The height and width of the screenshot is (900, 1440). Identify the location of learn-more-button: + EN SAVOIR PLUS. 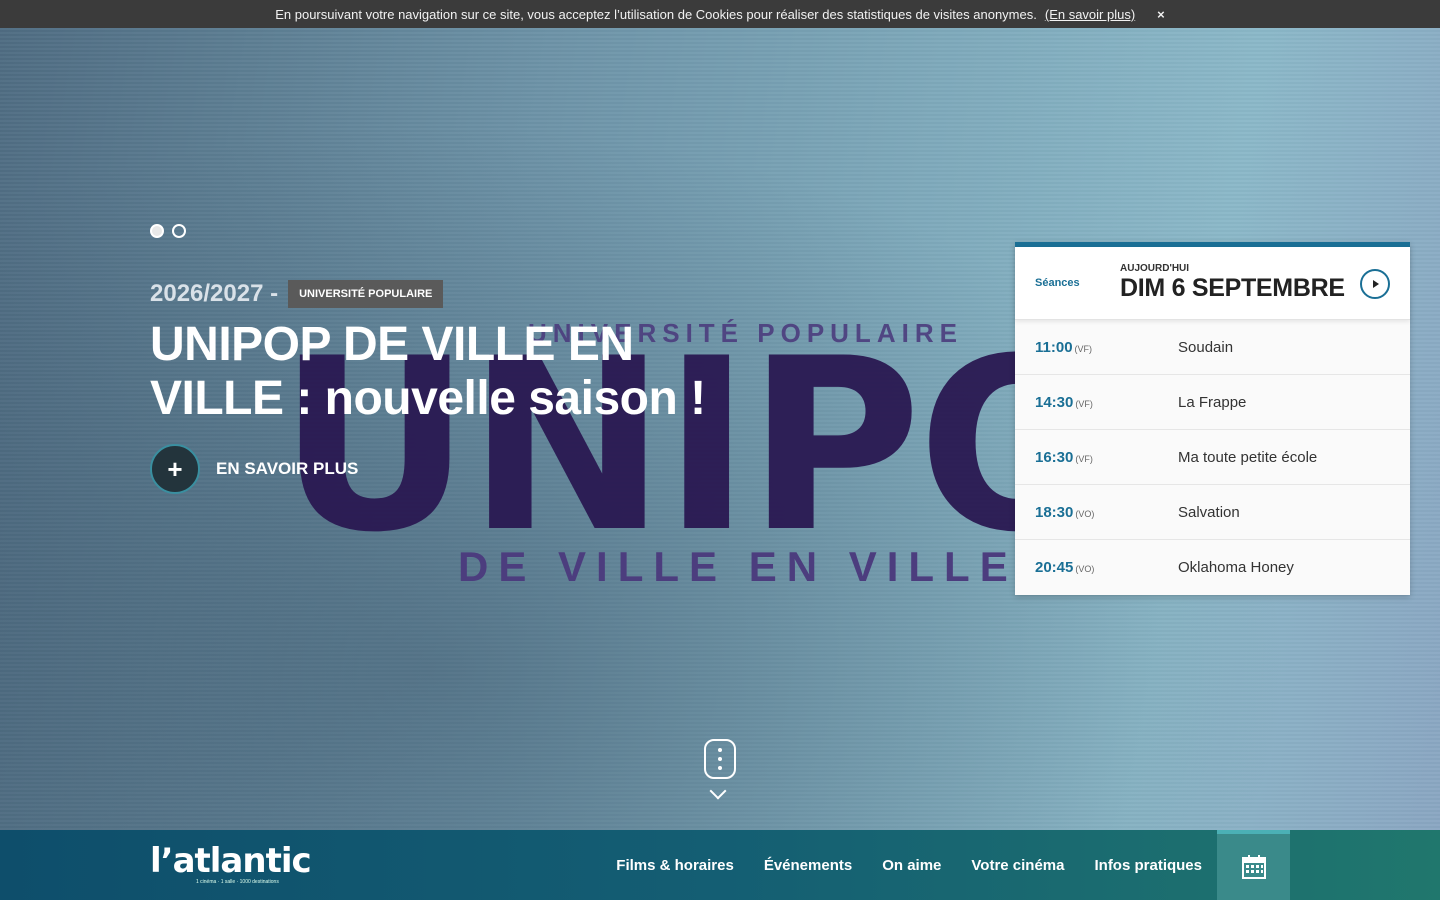
(254, 469).